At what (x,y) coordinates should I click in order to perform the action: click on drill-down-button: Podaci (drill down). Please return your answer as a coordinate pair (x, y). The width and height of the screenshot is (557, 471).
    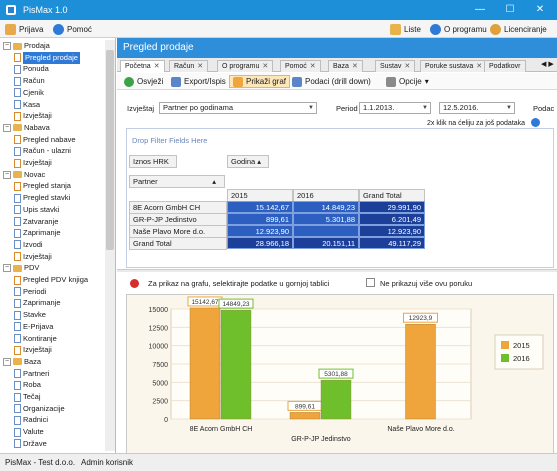
    Looking at the image, I should click on (331, 81).